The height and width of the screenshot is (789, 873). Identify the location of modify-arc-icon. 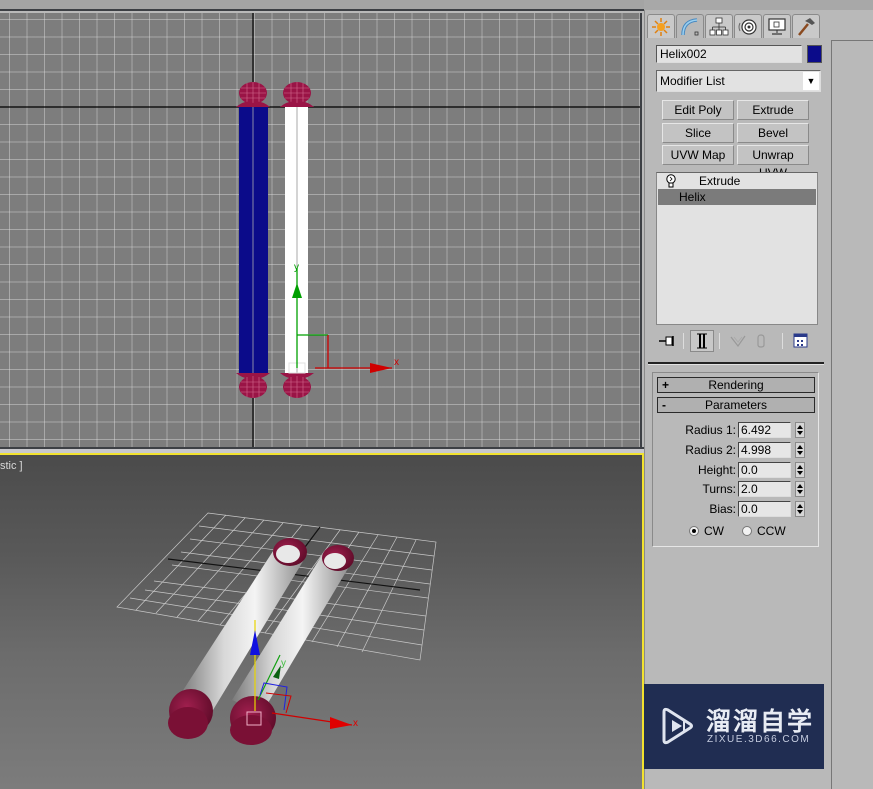
(690, 26).